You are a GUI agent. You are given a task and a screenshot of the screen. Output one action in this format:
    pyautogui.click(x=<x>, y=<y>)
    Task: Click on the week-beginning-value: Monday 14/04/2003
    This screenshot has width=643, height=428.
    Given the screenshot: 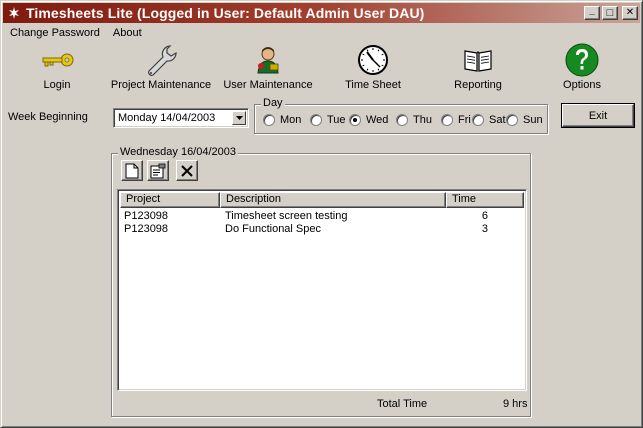 What is the action you would take?
    pyautogui.click(x=167, y=118)
    